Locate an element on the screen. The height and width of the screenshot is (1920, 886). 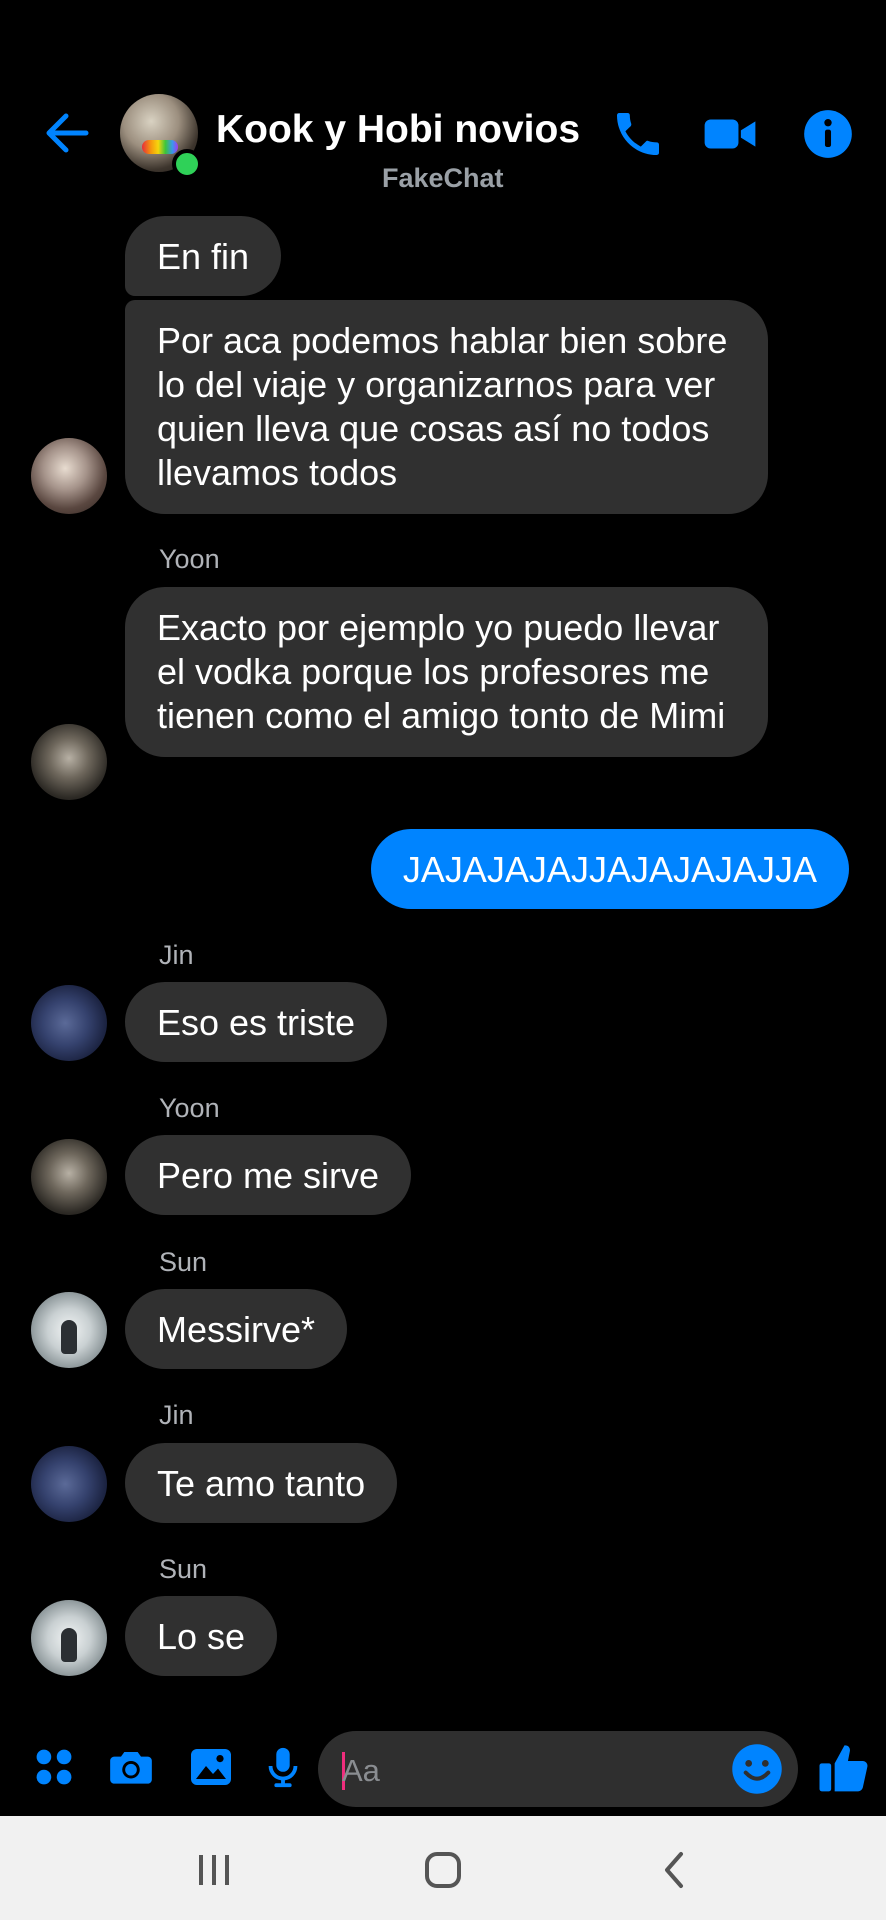
apps-button is located at coordinates (54, 1767).